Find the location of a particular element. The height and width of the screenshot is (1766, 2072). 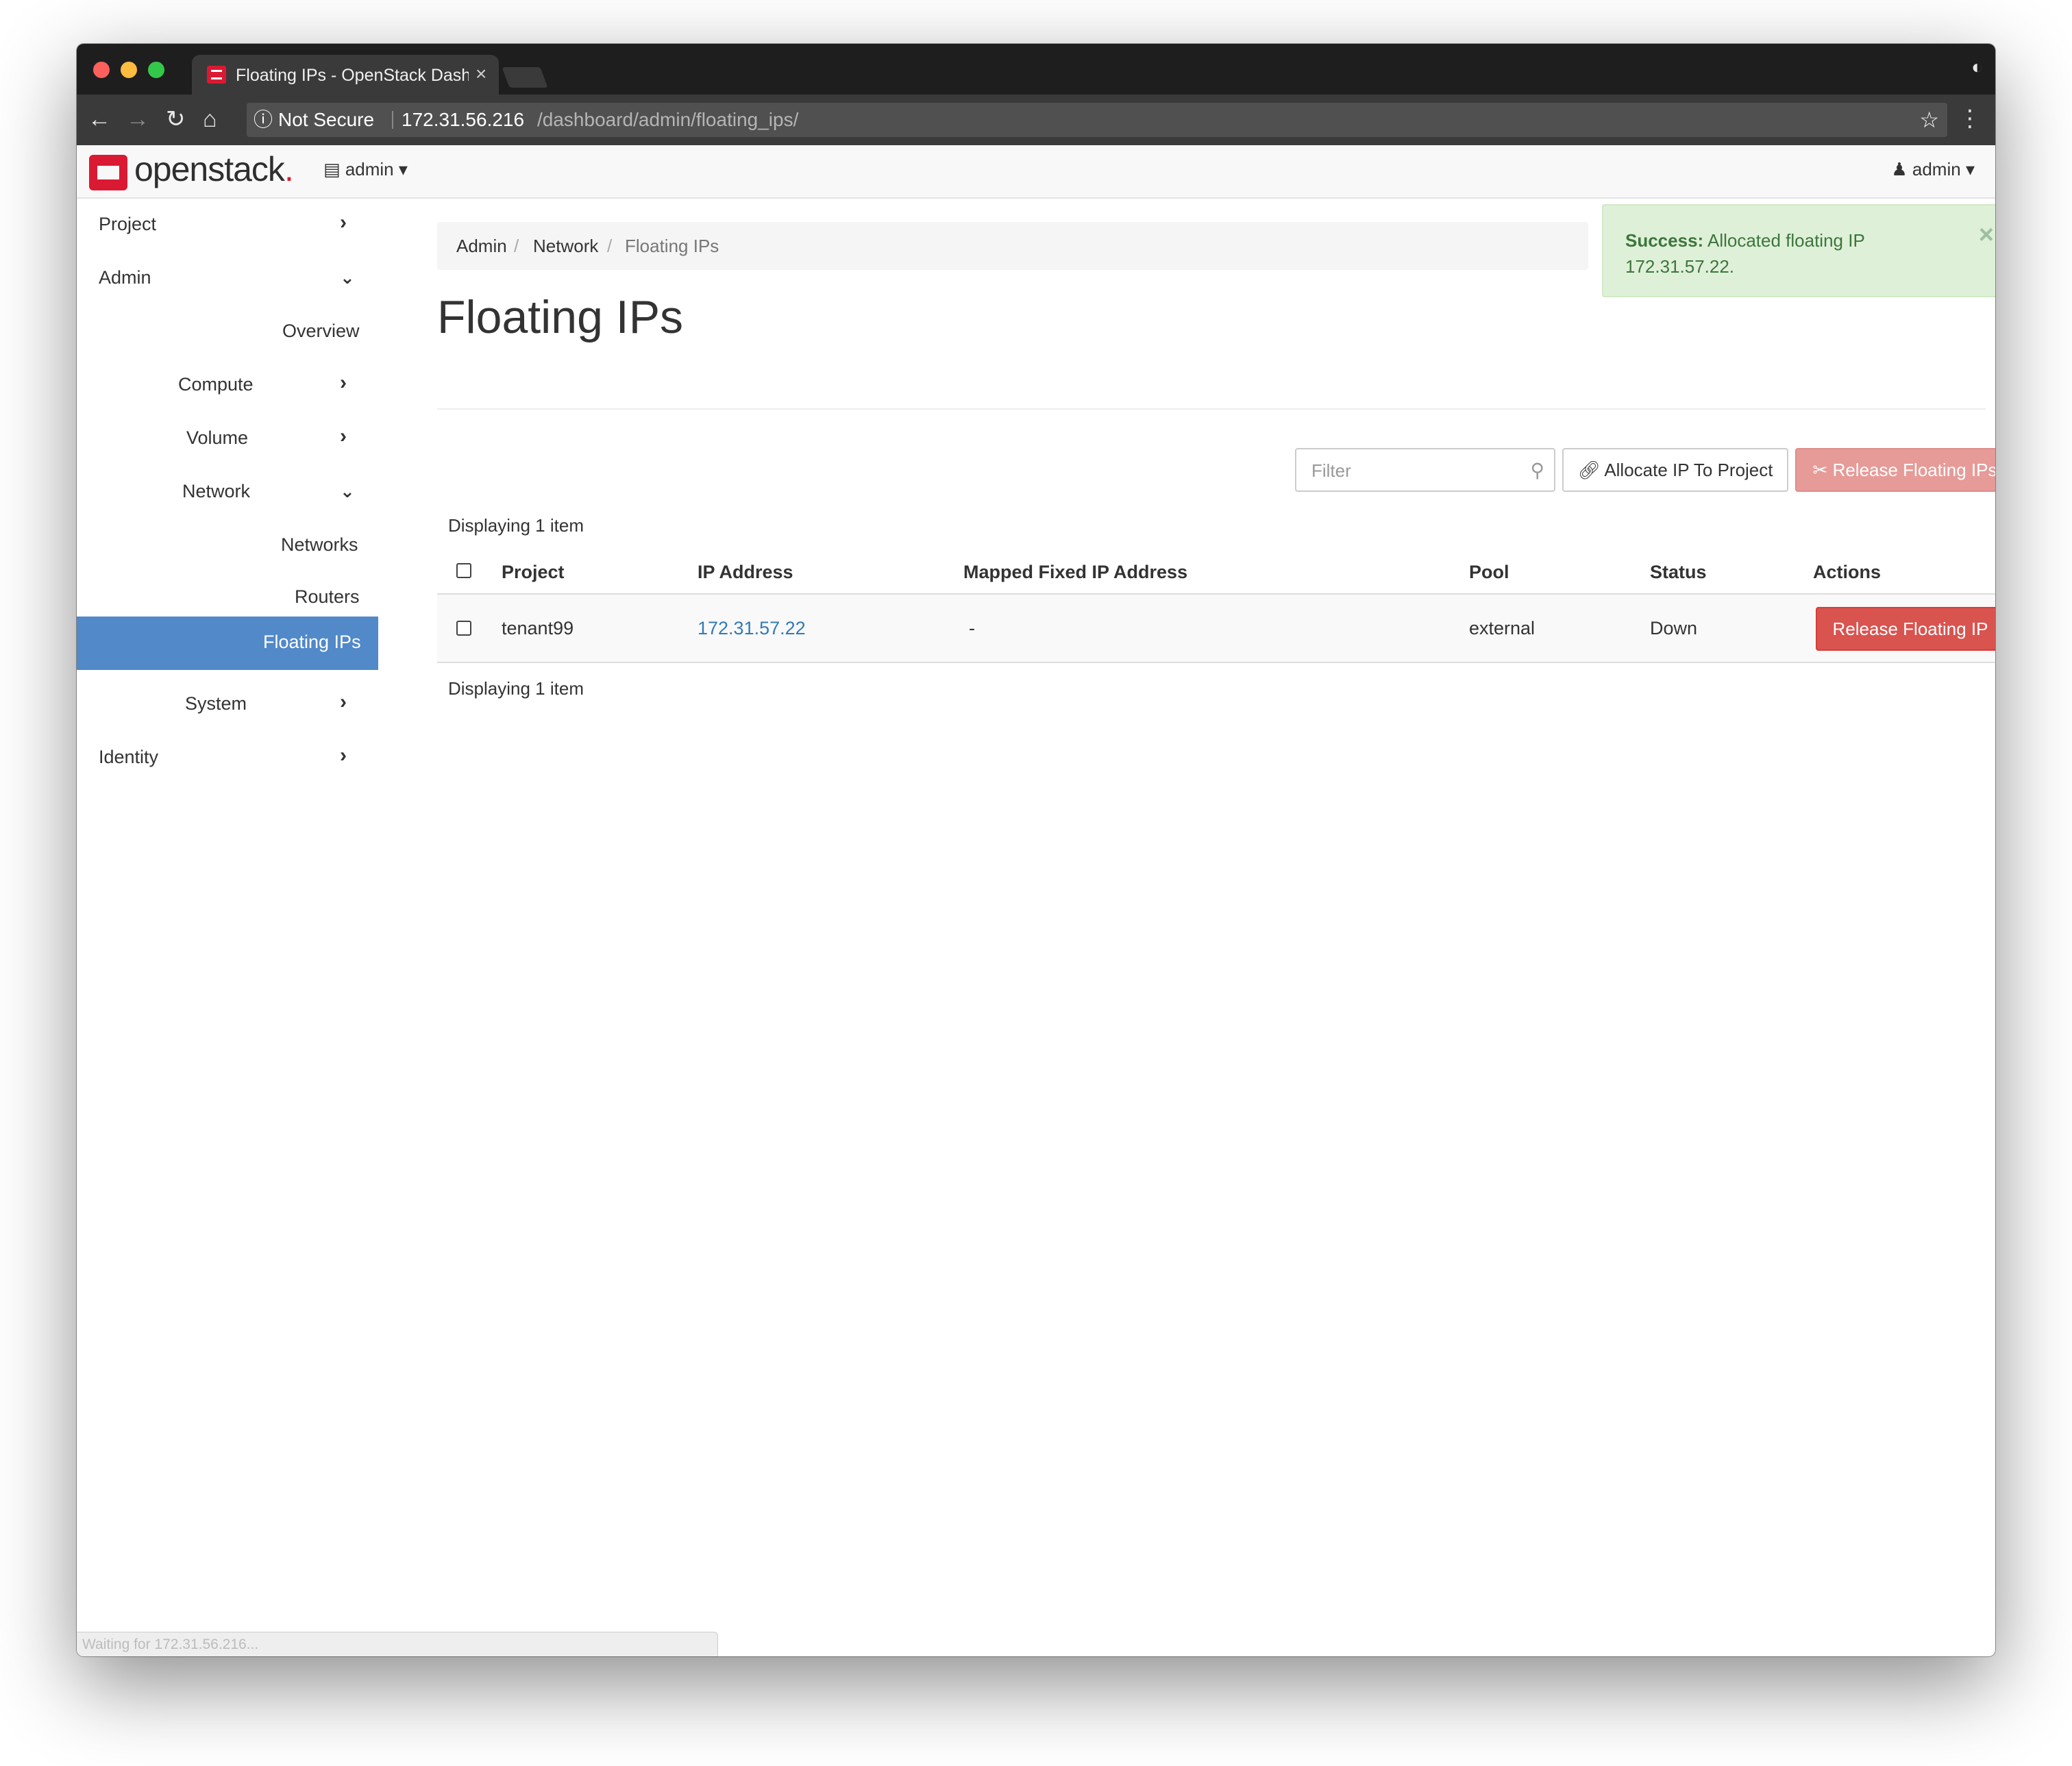

openstack-logo-icon is located at coordinates (108, 172).